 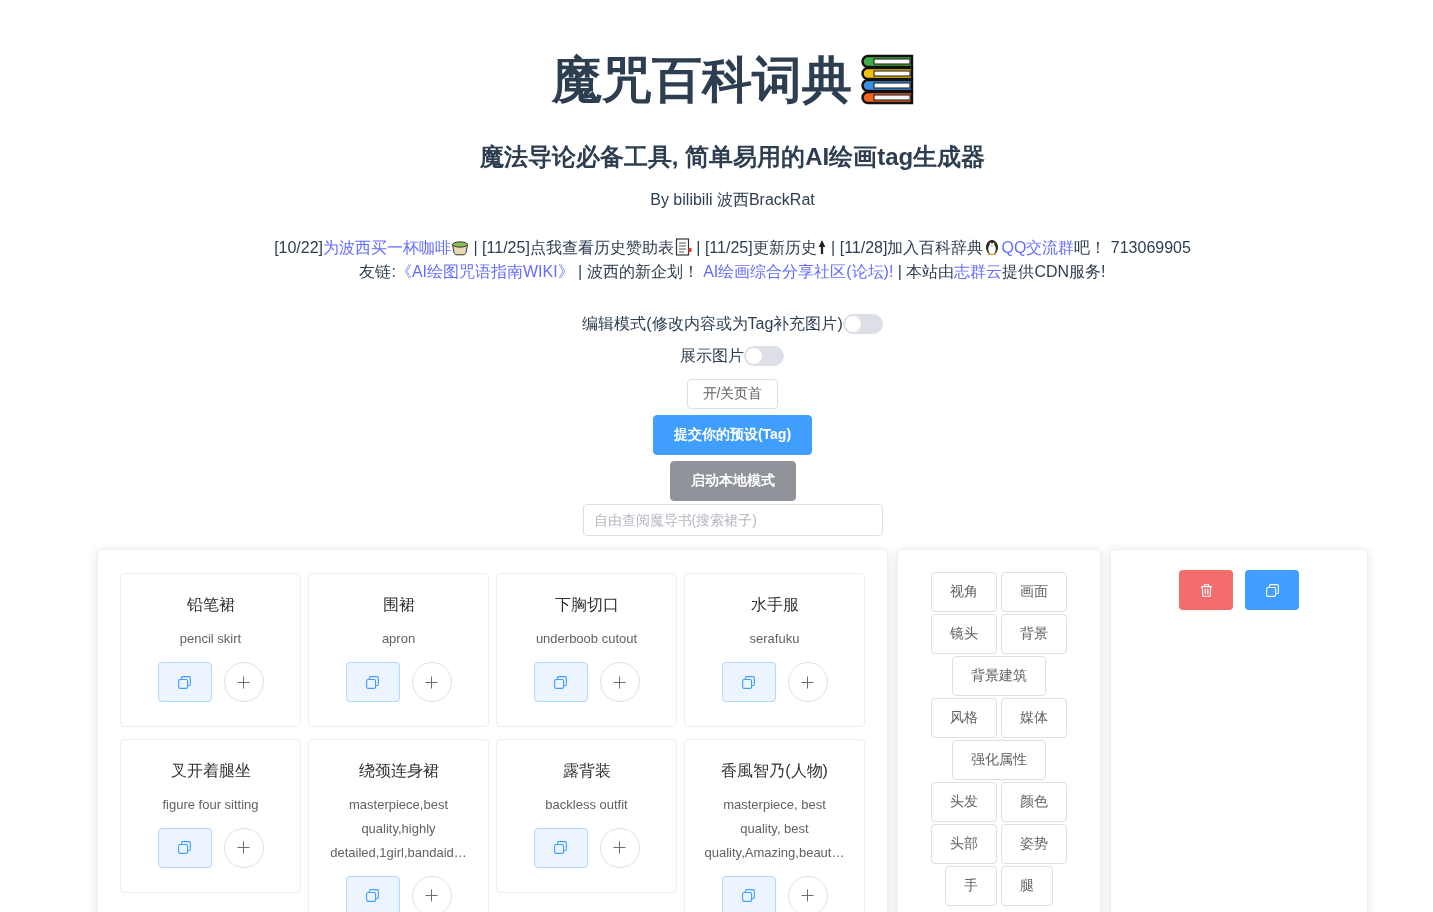 What do you see at coordinates (1034, 802) in the screenshot?
I see `category-button: 颜色` at bounding box center [1034, 802].